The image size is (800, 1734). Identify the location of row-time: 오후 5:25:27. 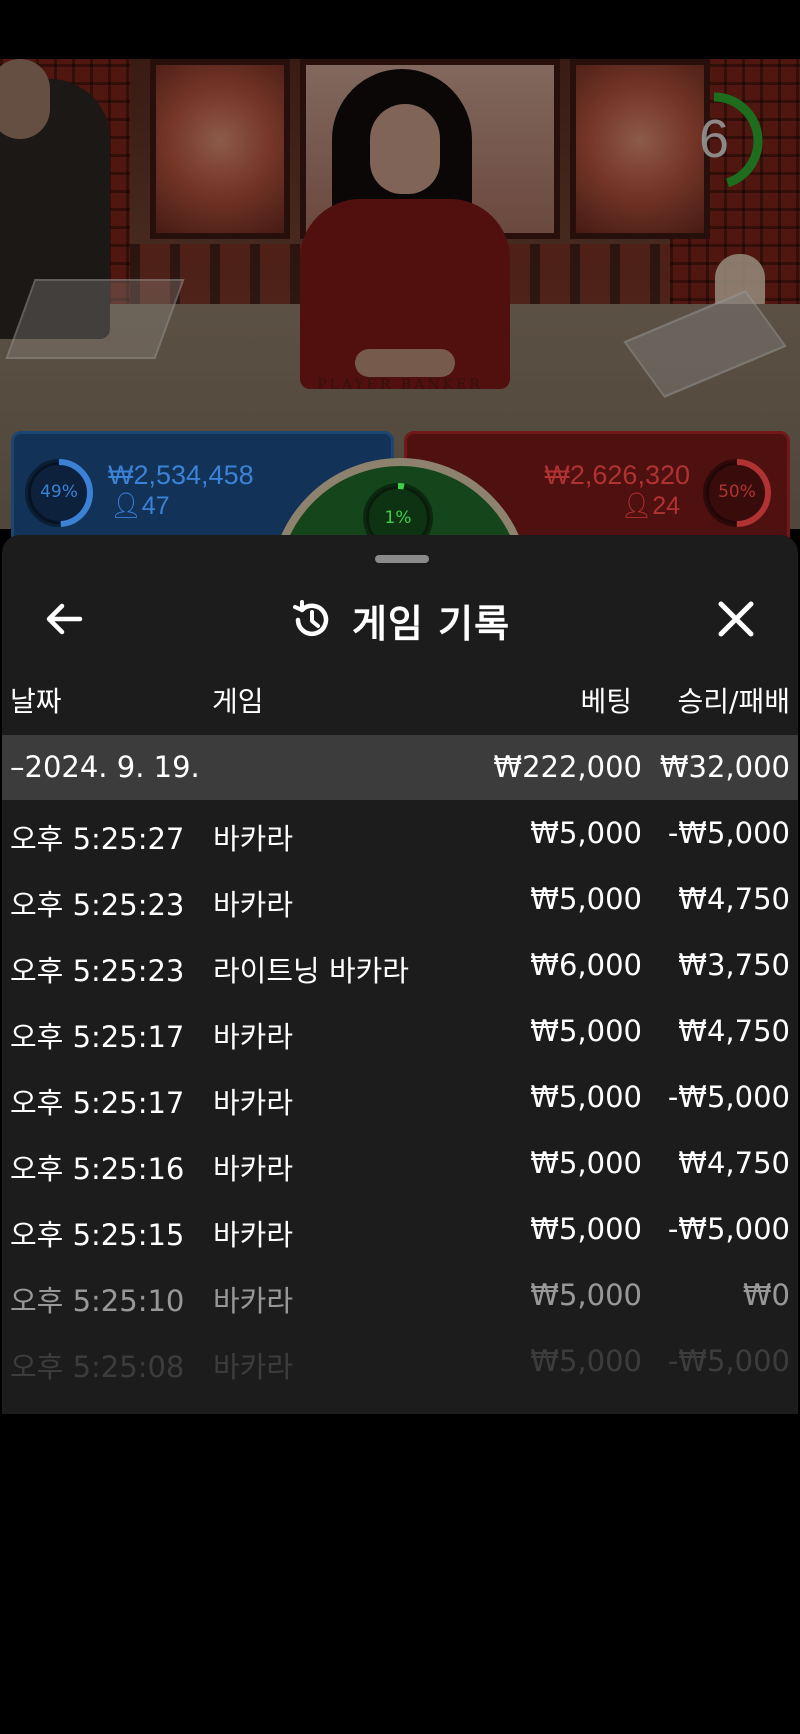
(97, 839).